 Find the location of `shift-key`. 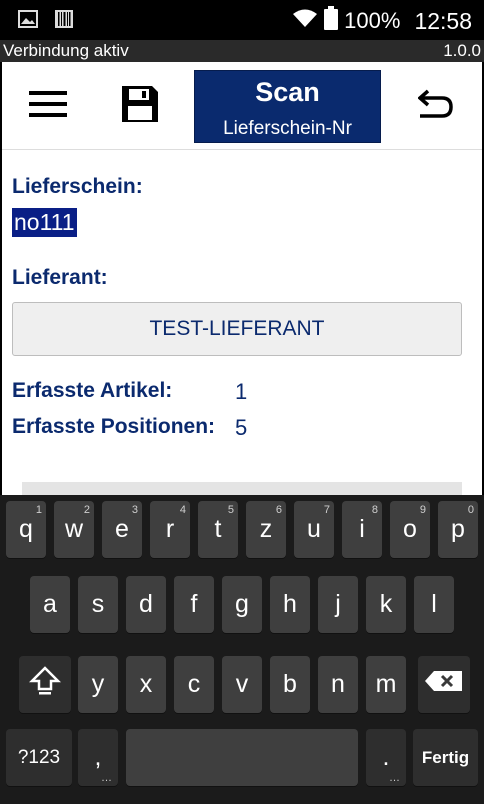

shift-key is located at coordinates (45, 684).